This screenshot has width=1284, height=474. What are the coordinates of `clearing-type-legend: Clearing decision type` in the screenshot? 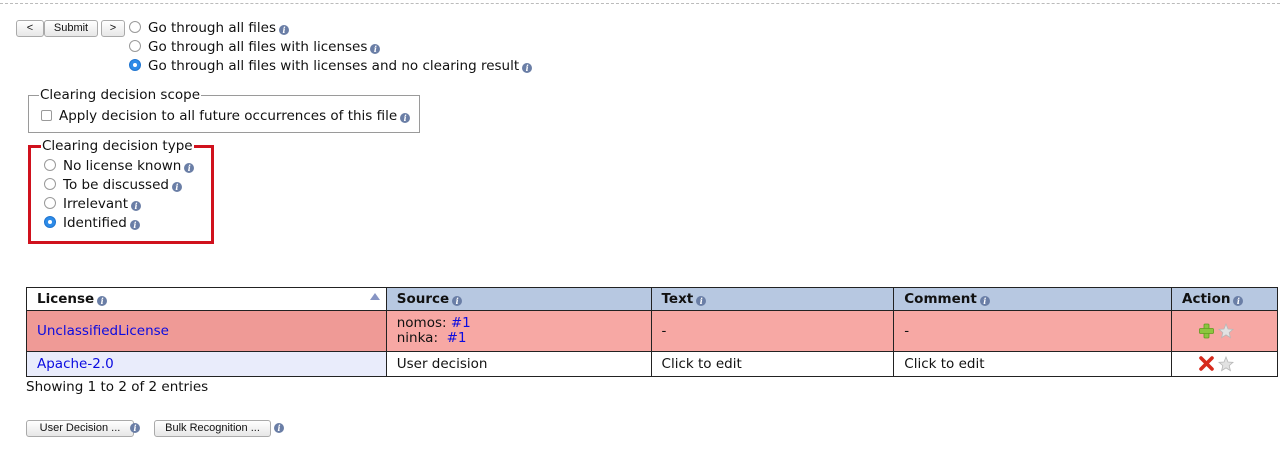 It's located at (117, 146).